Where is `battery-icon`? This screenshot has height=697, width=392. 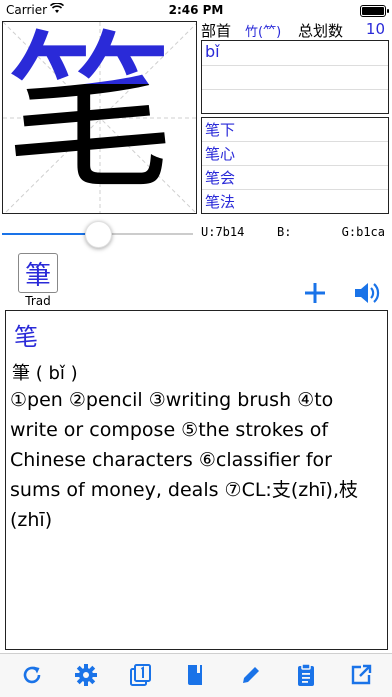 battery-icon is located at coordinates (374, 11).